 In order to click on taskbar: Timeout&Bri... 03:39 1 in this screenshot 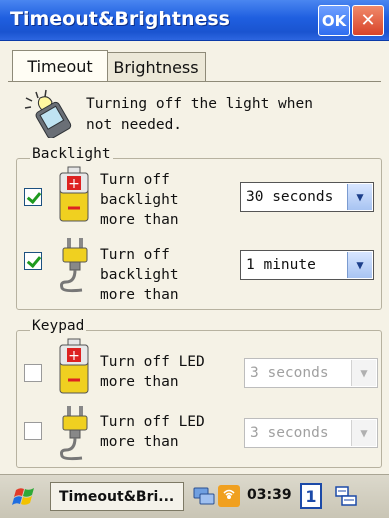, I will do `click(194, 496)`.